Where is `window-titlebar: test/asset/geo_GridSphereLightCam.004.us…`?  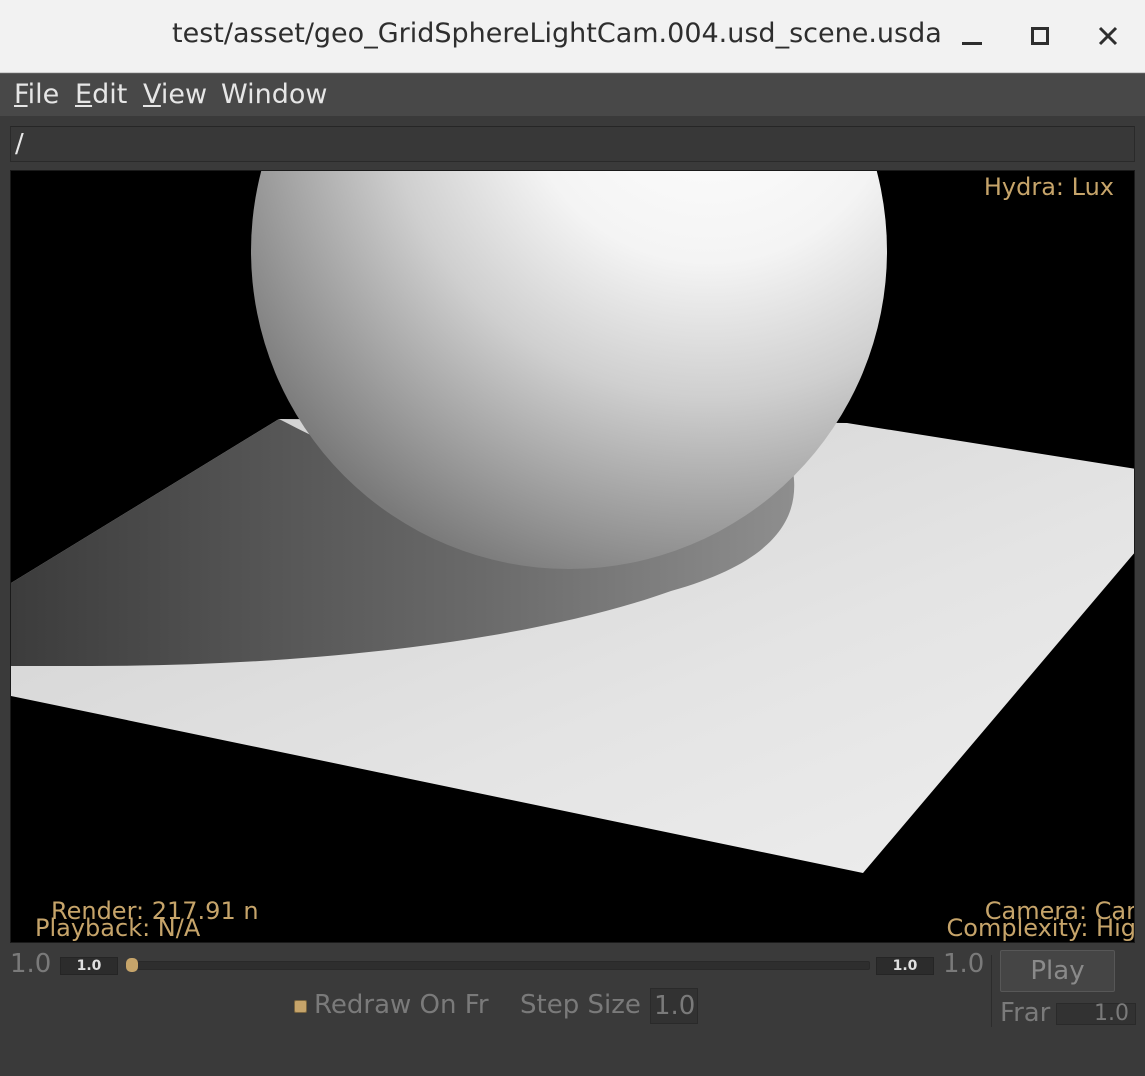 window-titlebar: test/asset/geo_GridSphereLightCam.004.us… is located at coordinates (572, 36).